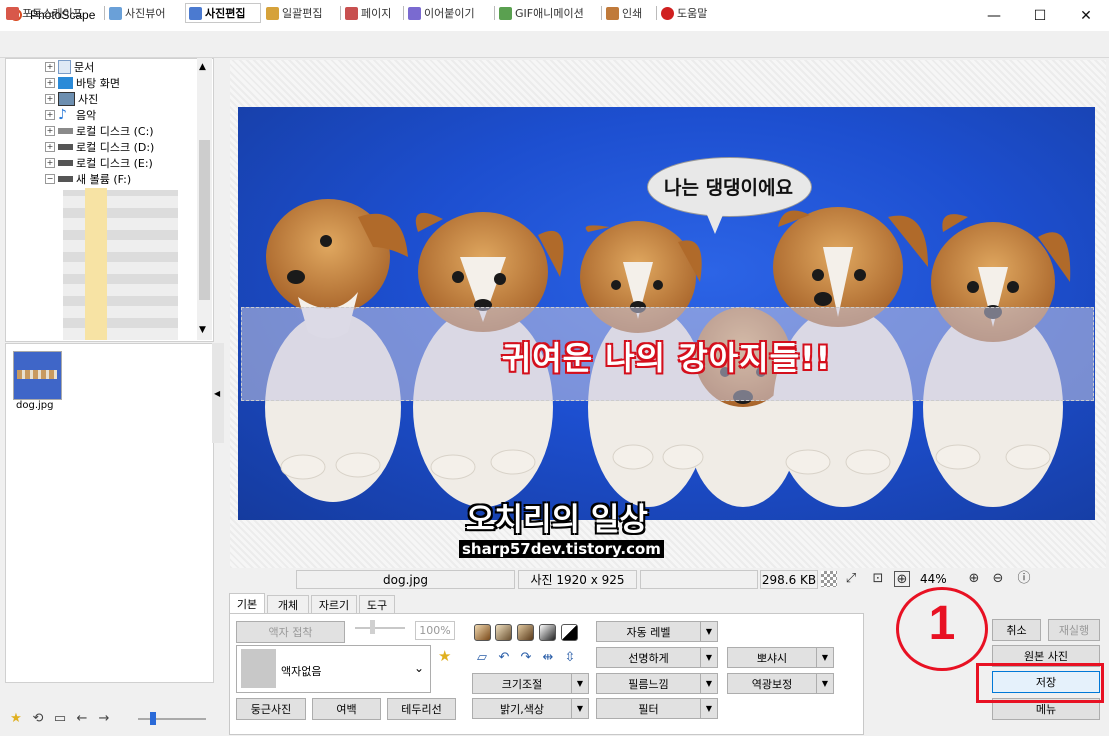 The width and height of the screenshot is (1109, 736). What do you see at coordinates (657, 708) in the screenshot?
I see `filter-dropdown: 필터 ▼` at bounding box center [657, 708].